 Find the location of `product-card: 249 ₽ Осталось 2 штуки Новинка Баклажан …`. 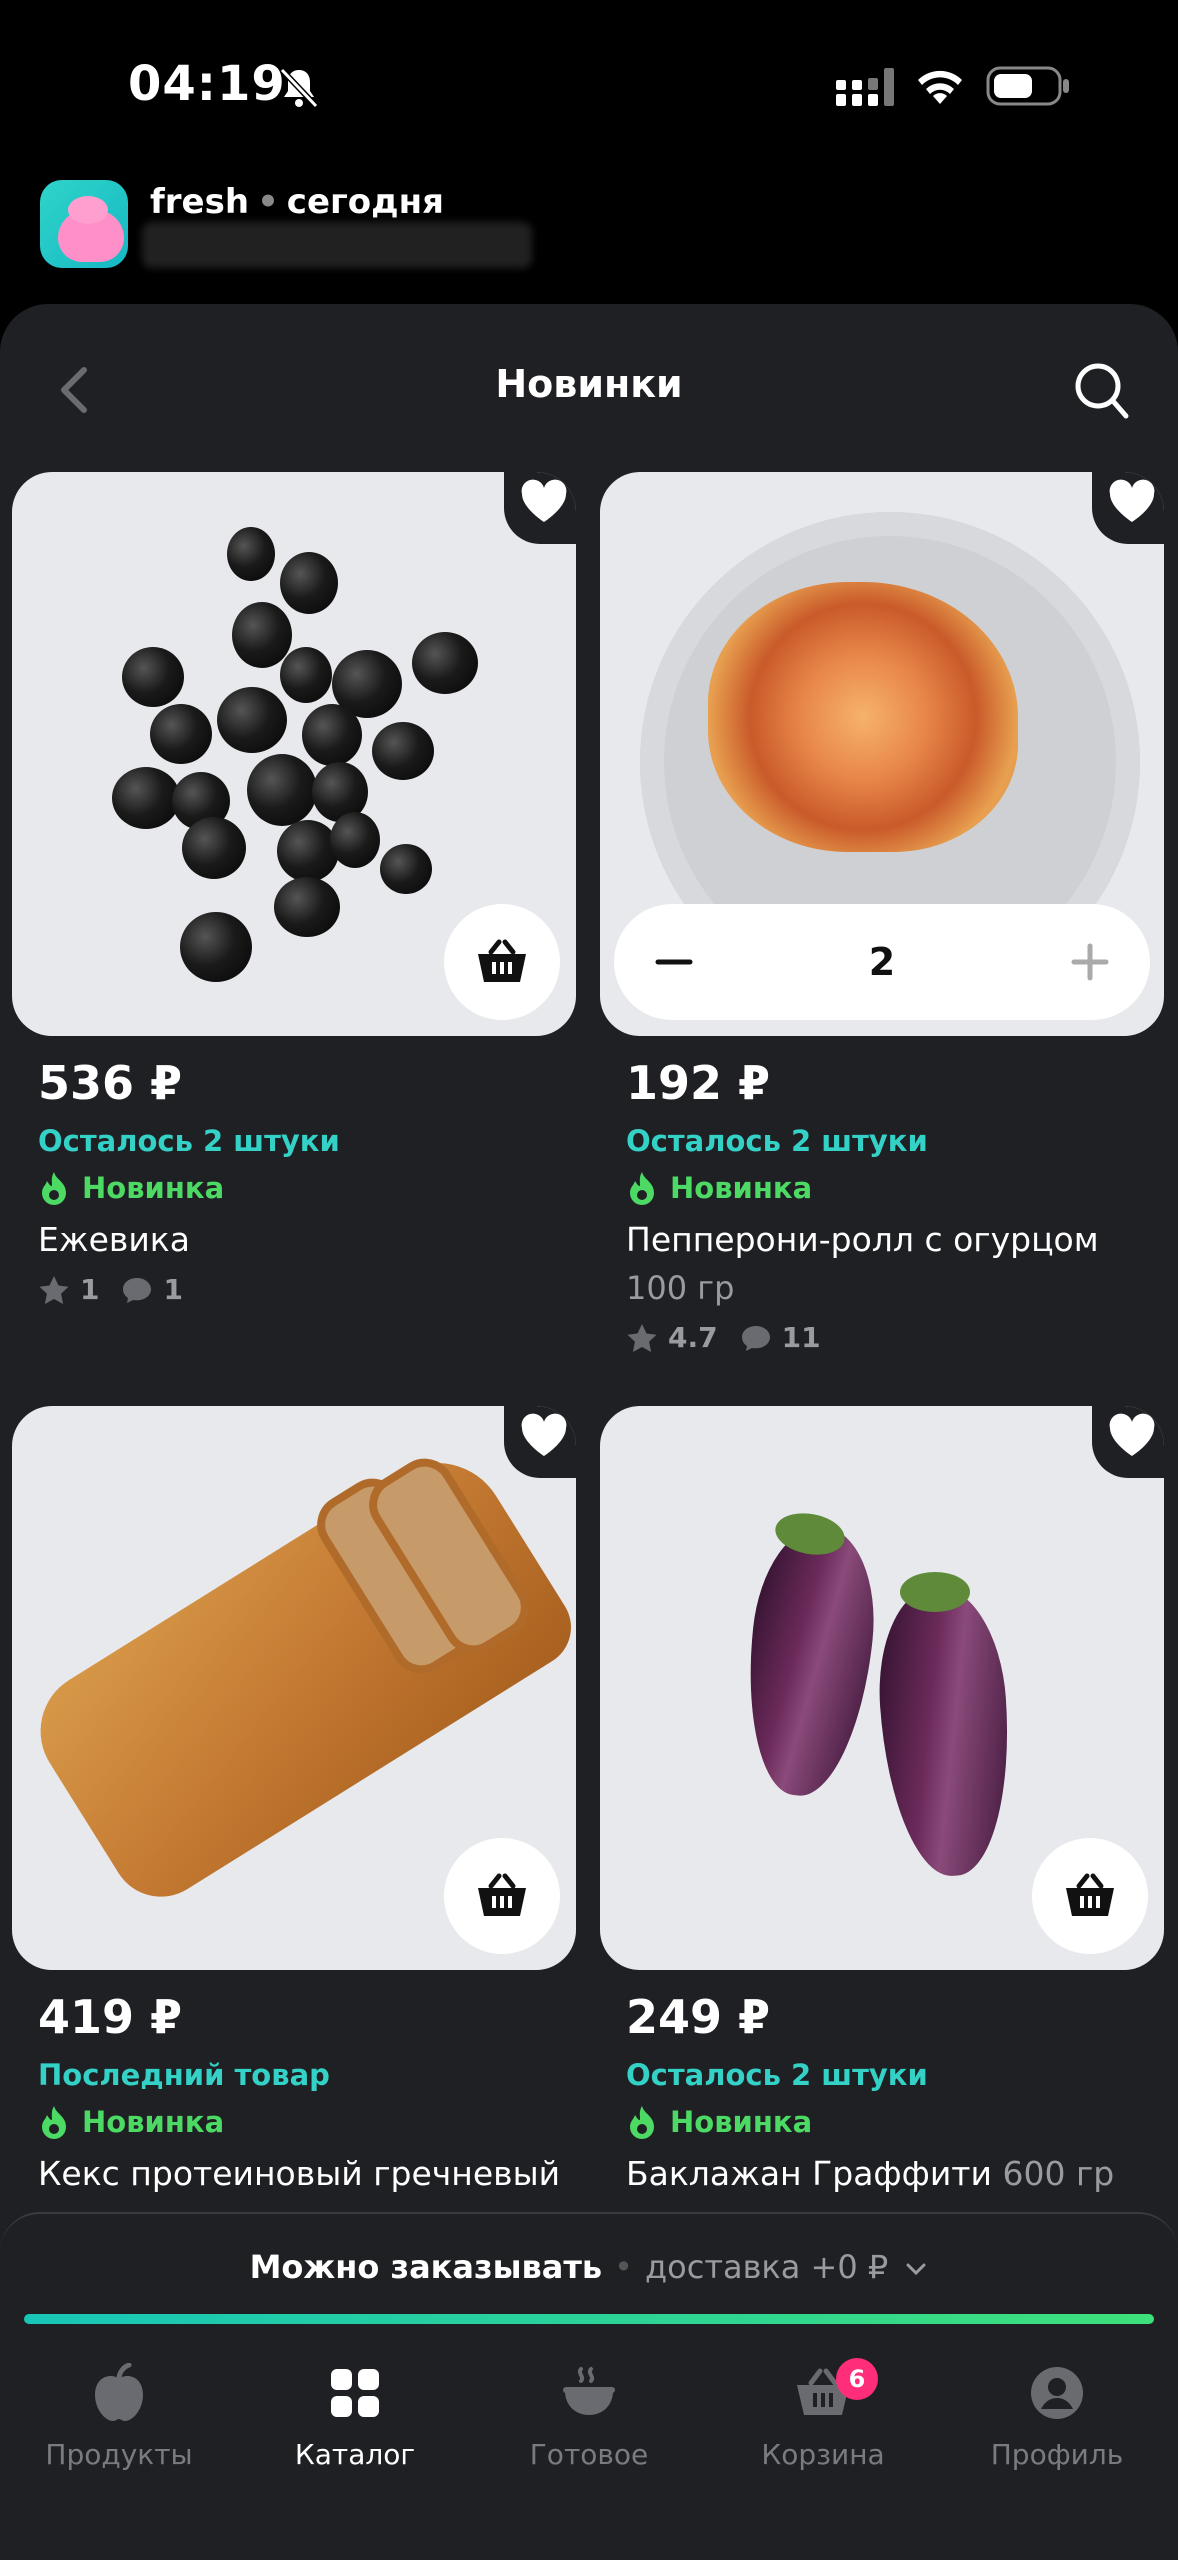

product-card: 249 ₽ Осталось 2 штуки Новинка Баклажан … is located at coordinates (882, 1799).